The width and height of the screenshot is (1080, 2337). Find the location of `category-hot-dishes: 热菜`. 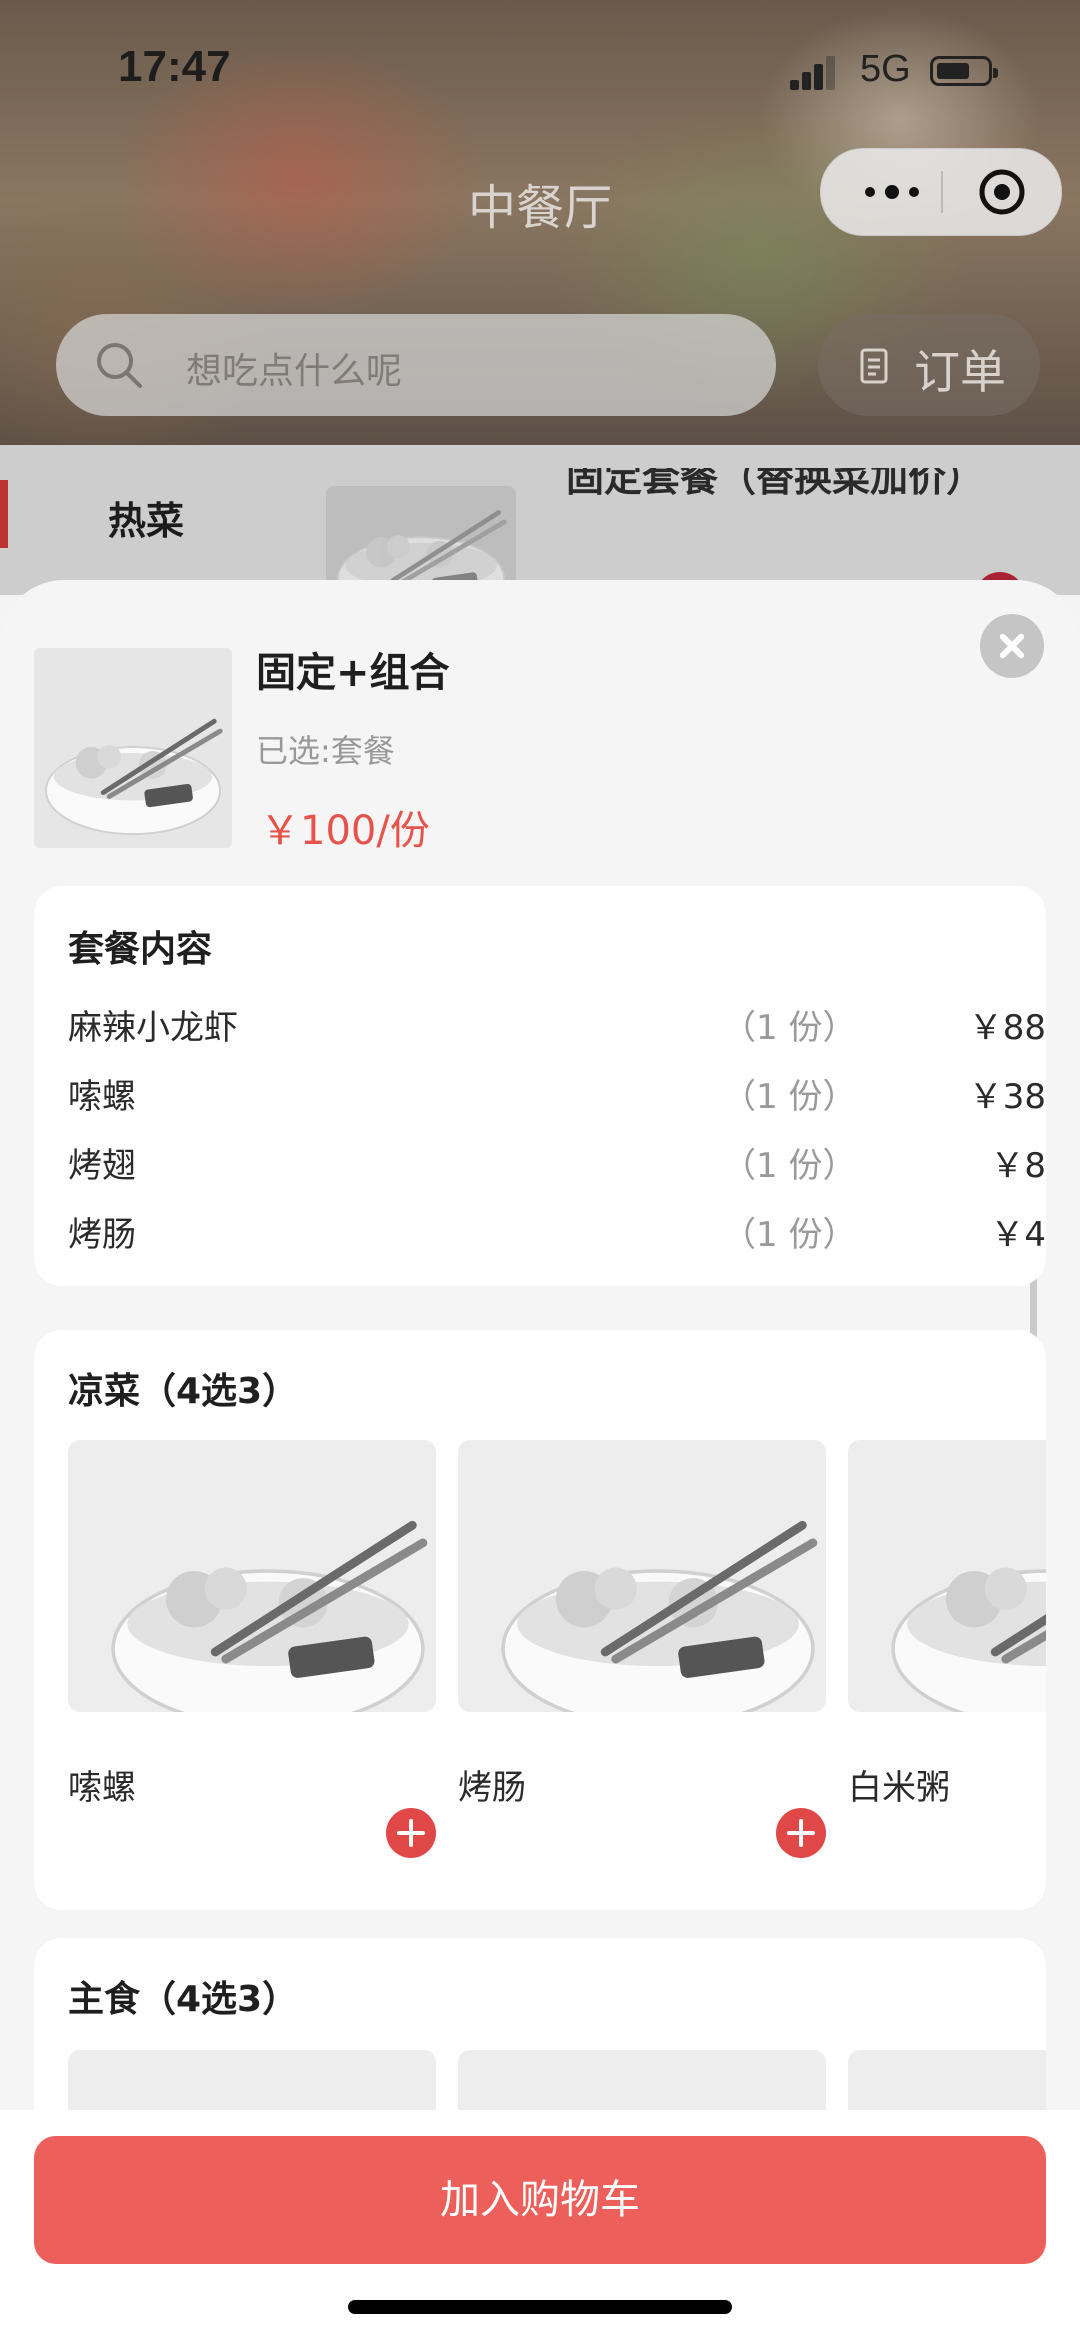

category-hot-dishes: 热菜 is located at coordinates (146, 517).